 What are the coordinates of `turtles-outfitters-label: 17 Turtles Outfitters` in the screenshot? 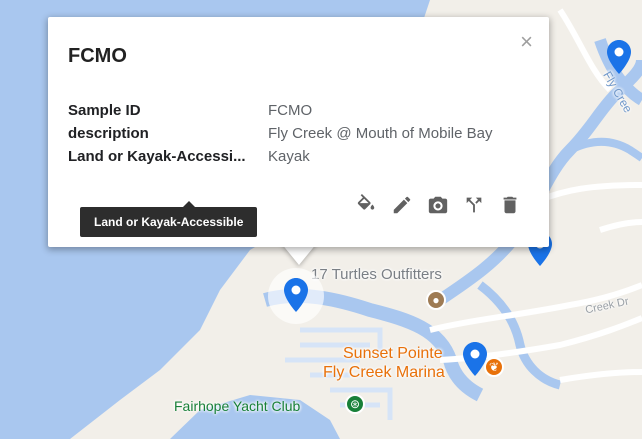 It's located at (376, 274).